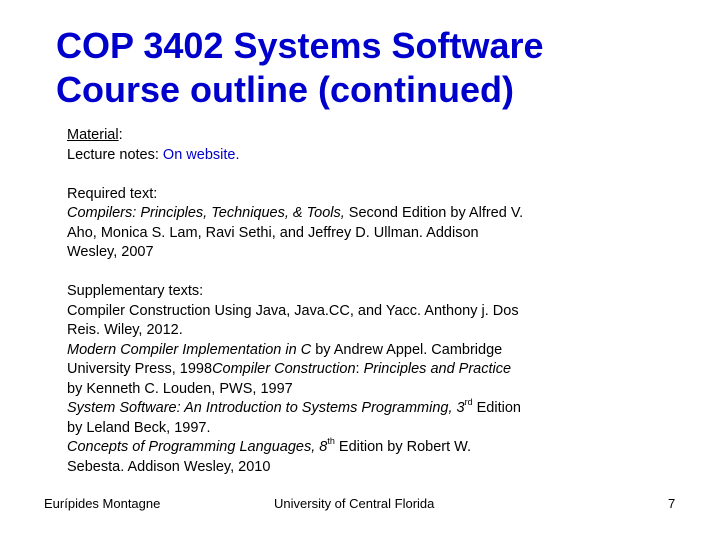 The image size is (720, 540). What do you see at coordinates (201, 154) in the screenshot?
I see `lecture-notes-value: On website.` at bounding box center [201, 154].